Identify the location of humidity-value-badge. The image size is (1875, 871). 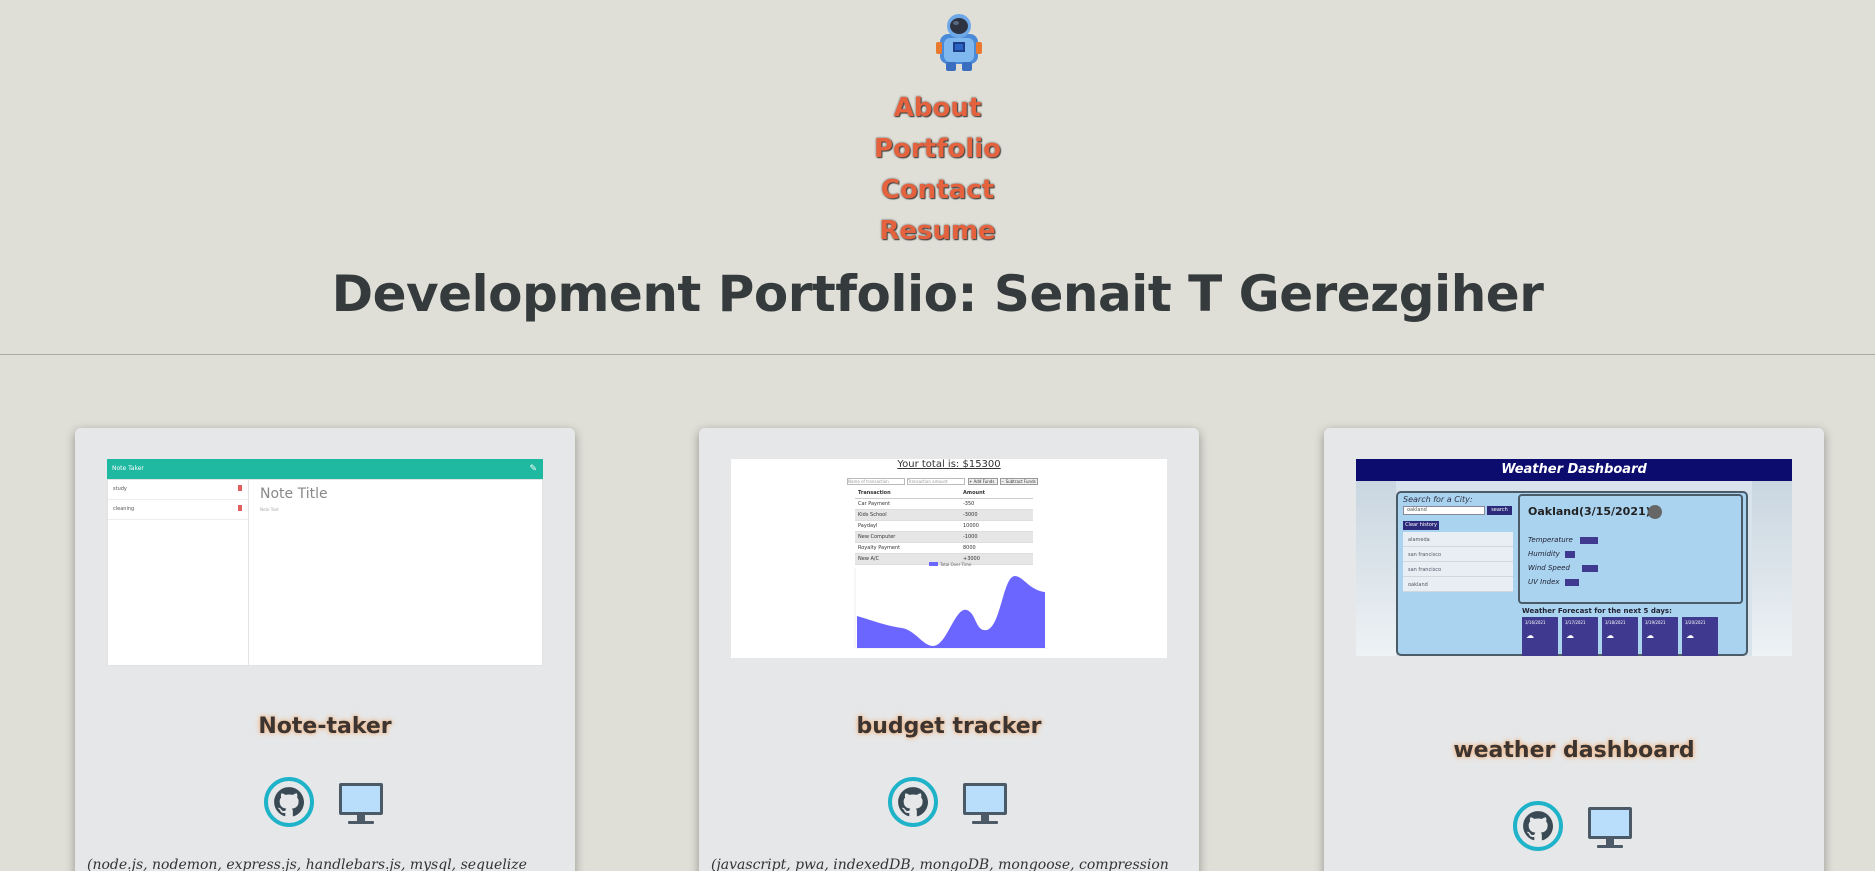
(1570, 554).